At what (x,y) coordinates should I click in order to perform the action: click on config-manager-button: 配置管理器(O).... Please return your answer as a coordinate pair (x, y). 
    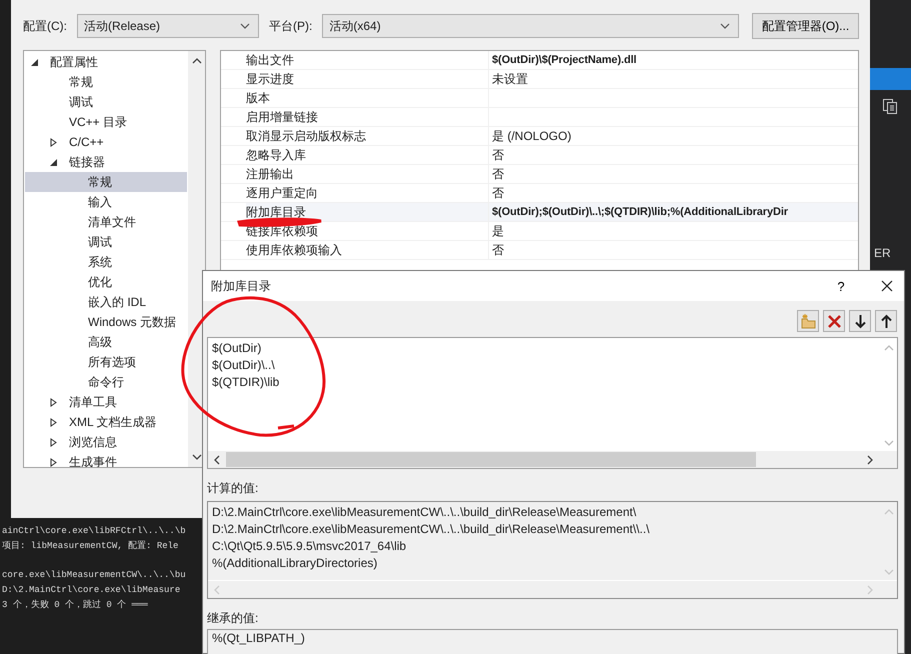
    Looking at the image, I should click on (805, 26).